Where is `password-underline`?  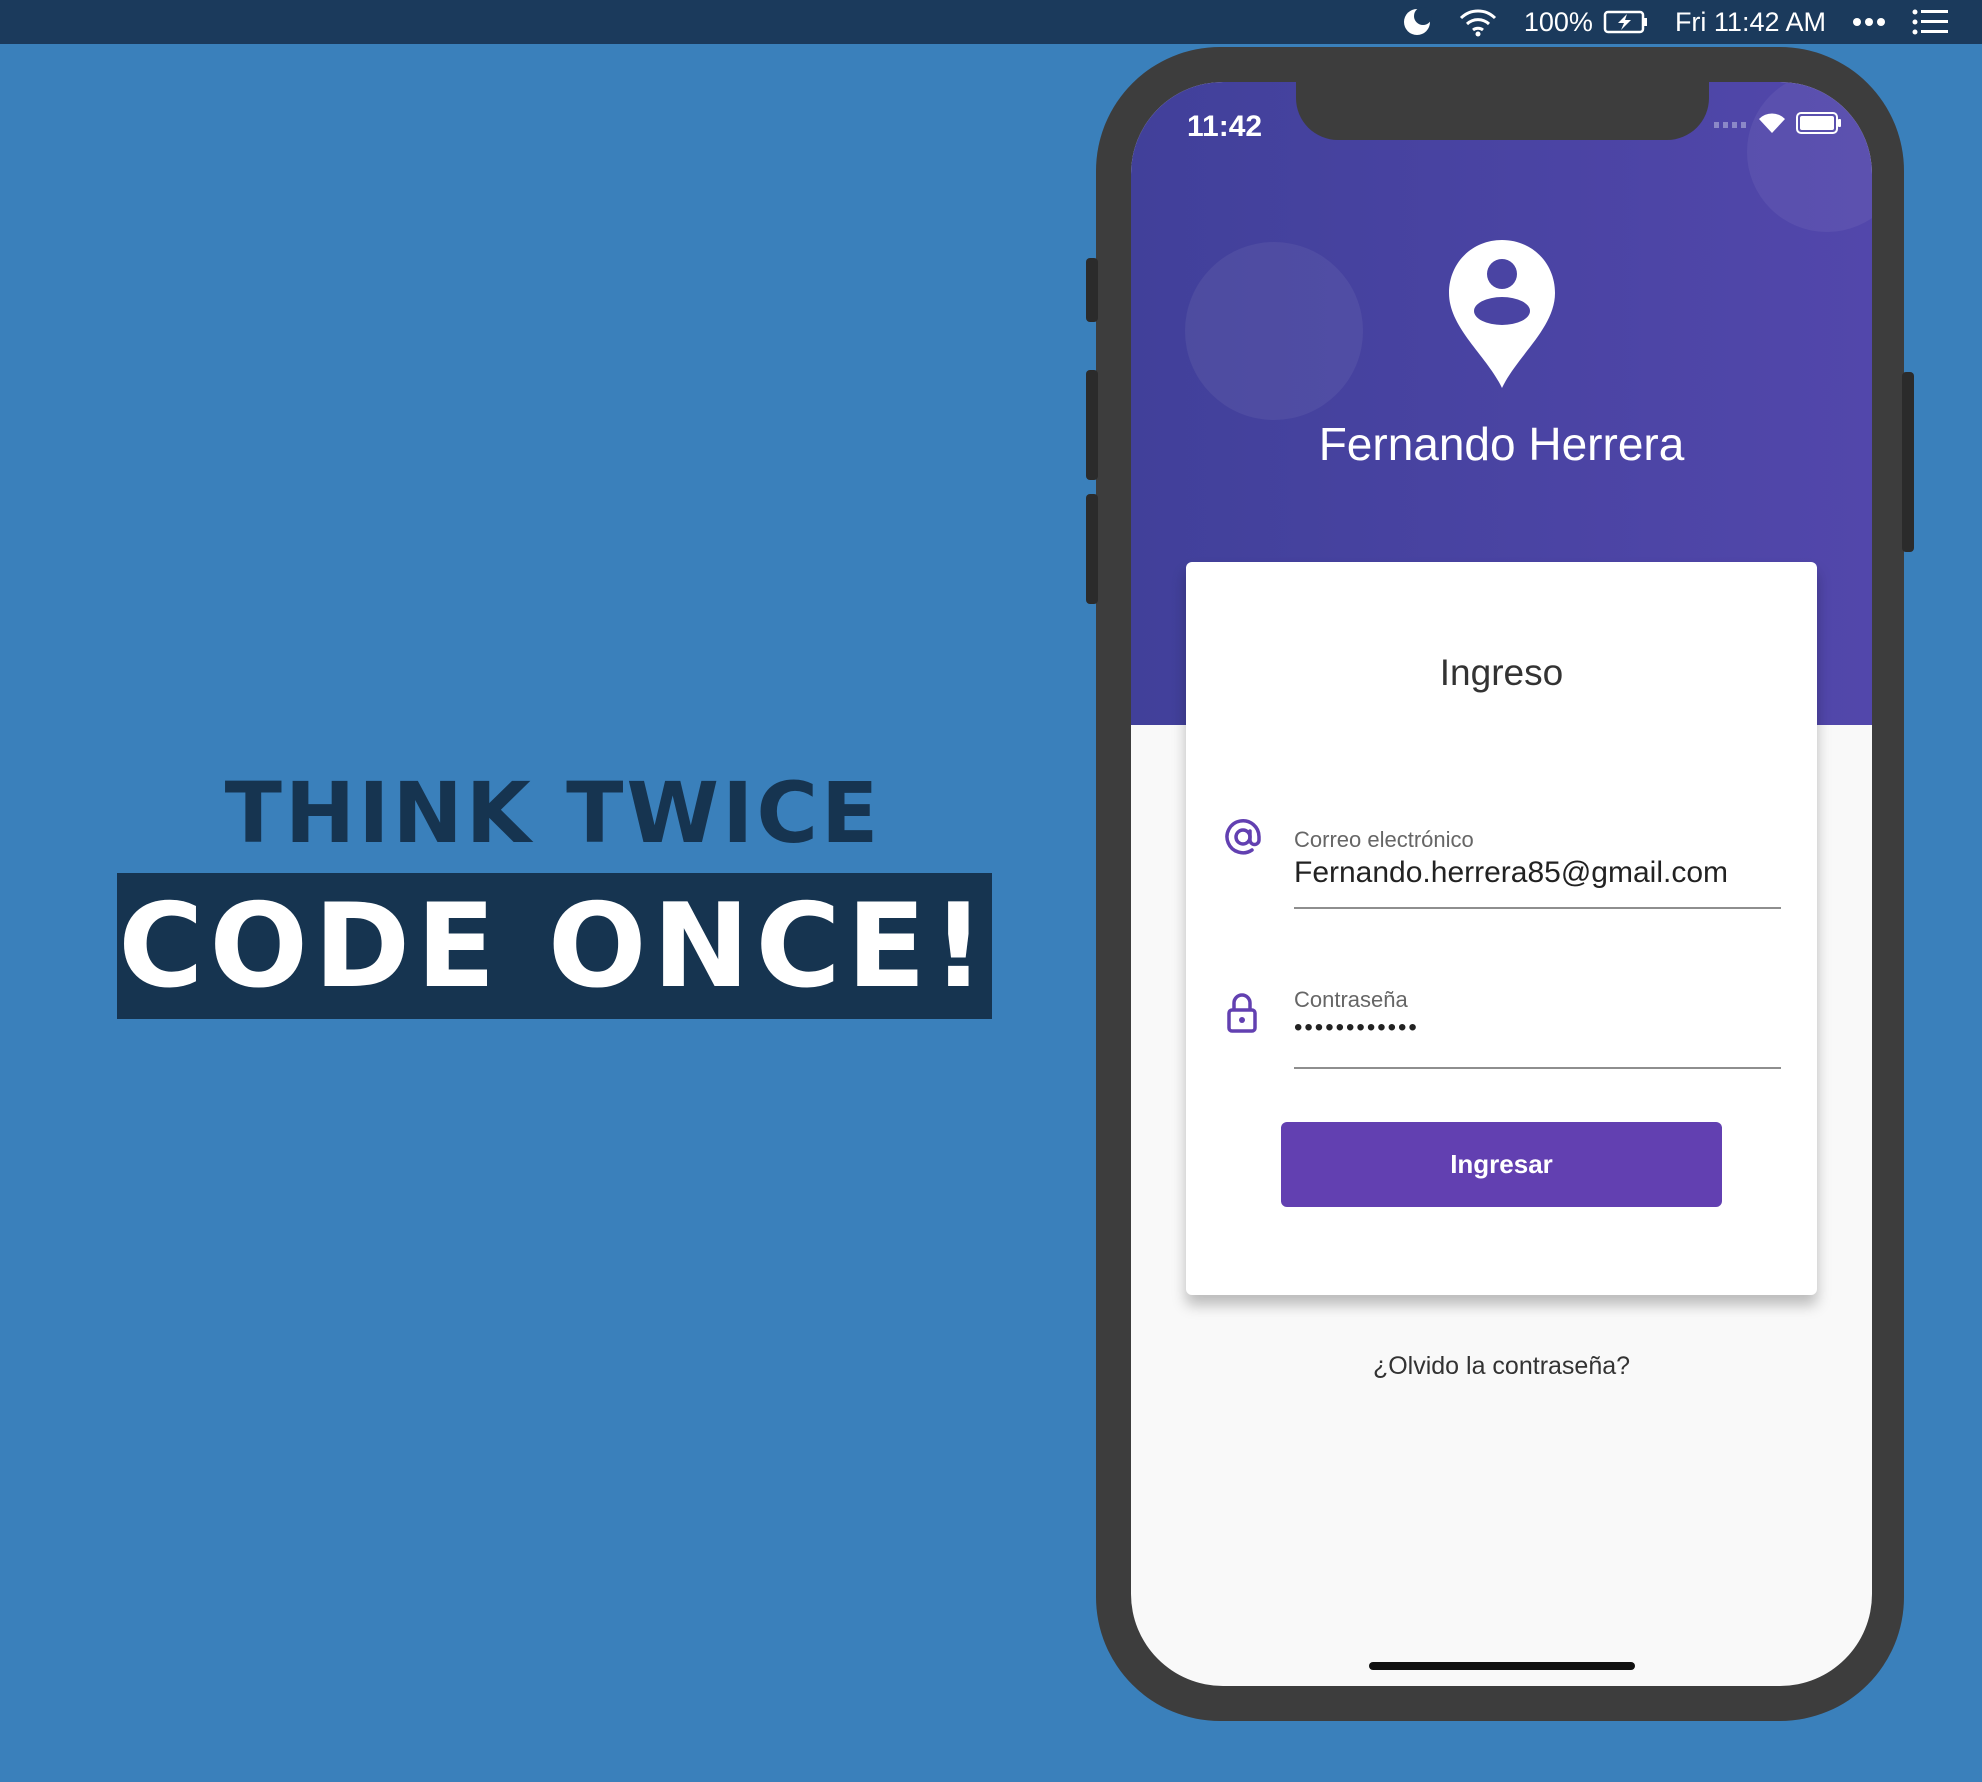 password-underline is located at coordinates (1537, 1068).